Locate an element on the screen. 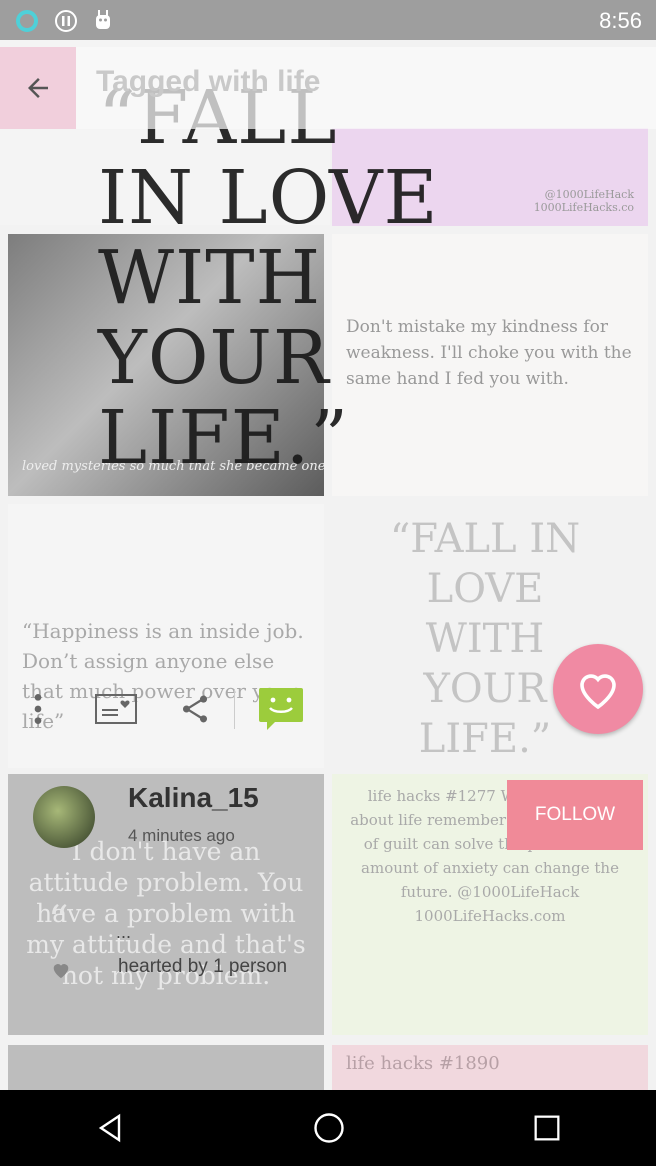  heart-icon is located at coordinates (598, 692).